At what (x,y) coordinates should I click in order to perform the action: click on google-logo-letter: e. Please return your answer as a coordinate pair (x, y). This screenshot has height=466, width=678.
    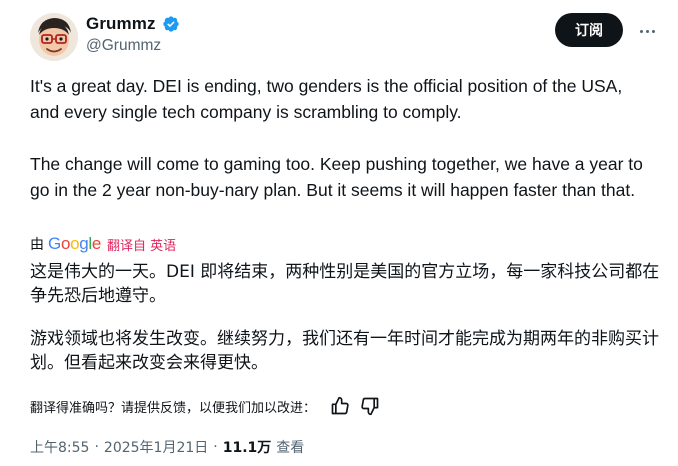
    Looking at the image, I should click on (96, 243).